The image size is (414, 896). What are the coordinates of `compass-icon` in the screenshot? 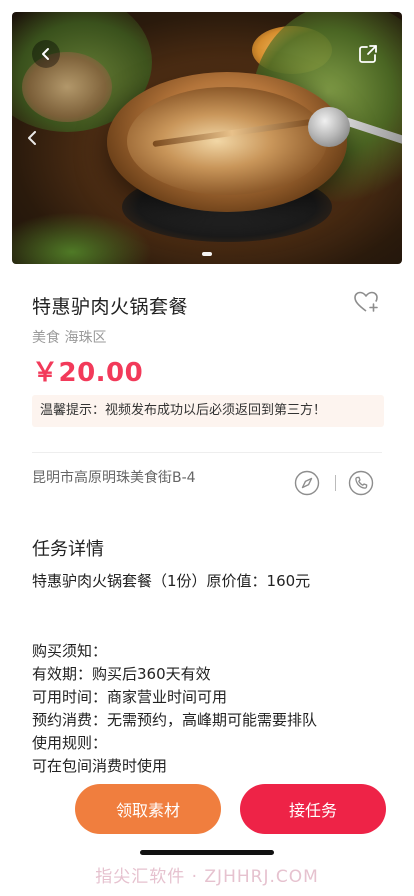 It's located at (307, 483).